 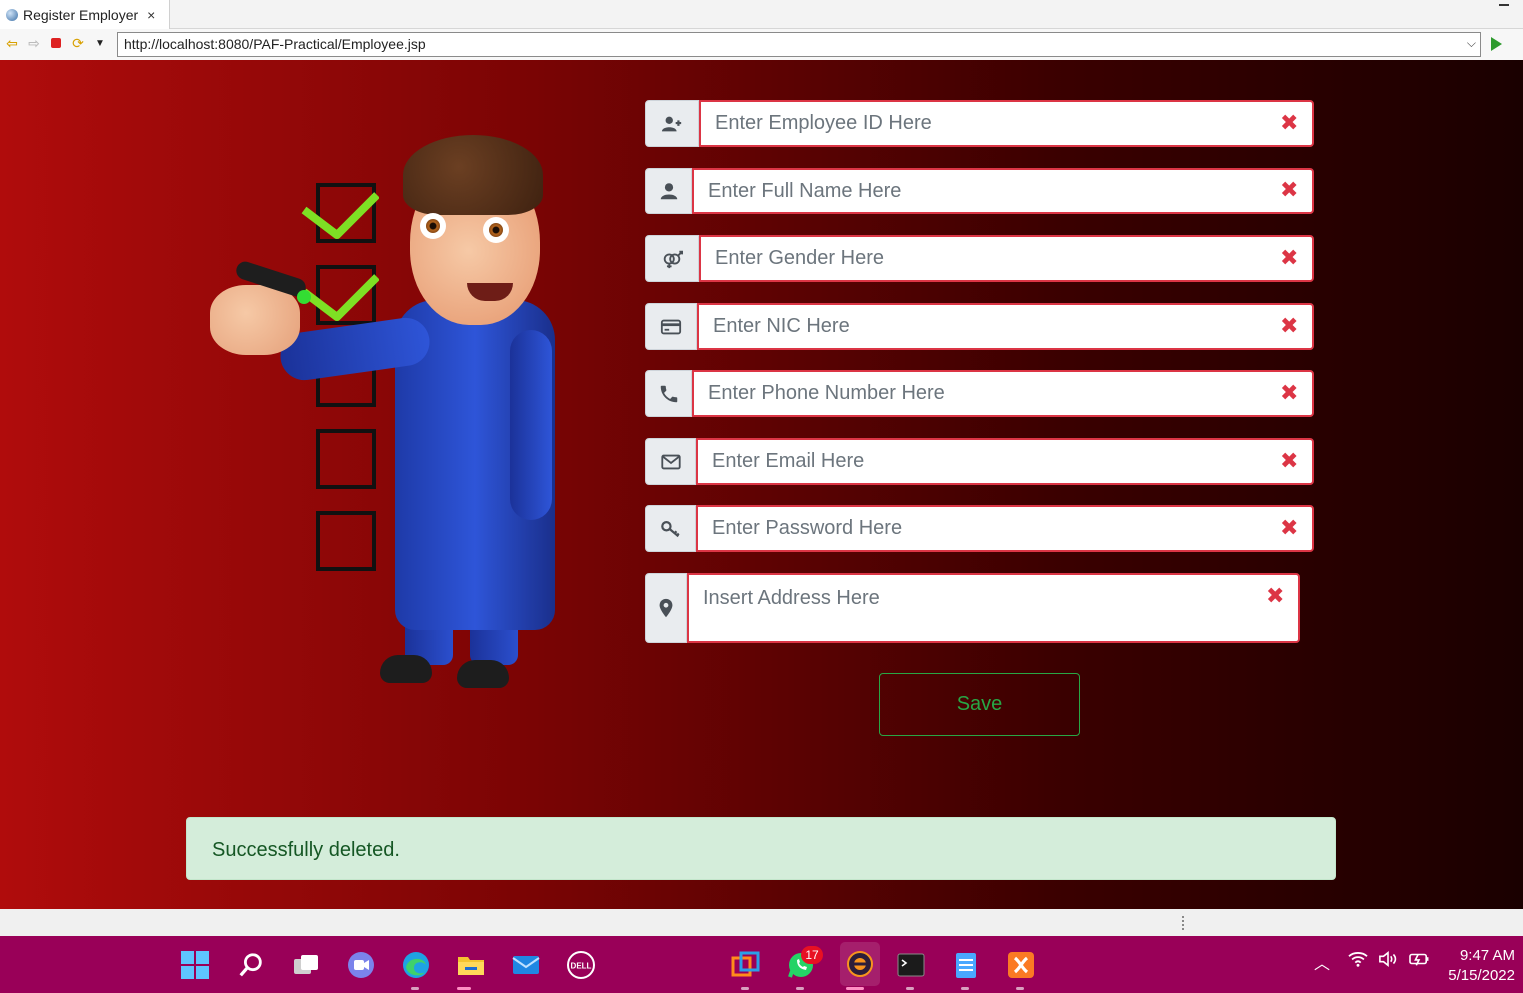 What do you see at coordinates (1487, 955) in the screenshot?
I see `clock-time: 9:47 AM` at bounding box center [1487, 955].